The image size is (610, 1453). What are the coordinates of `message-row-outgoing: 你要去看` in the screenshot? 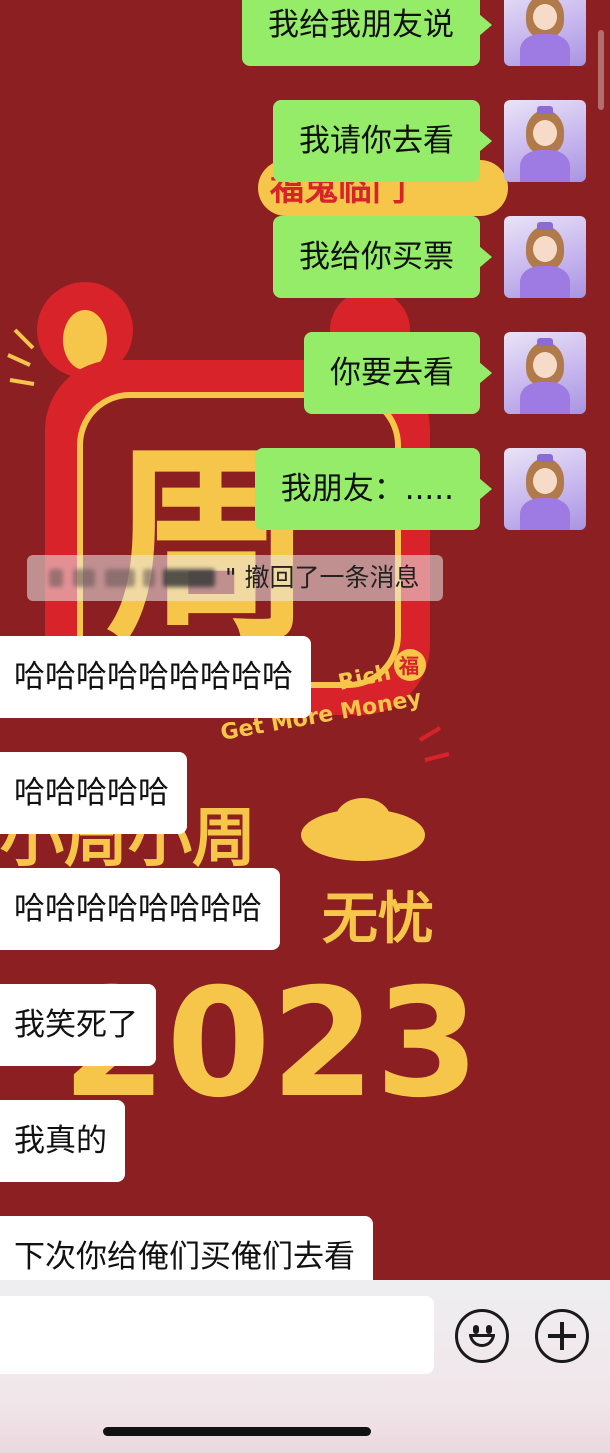 It's located at (293, 373).